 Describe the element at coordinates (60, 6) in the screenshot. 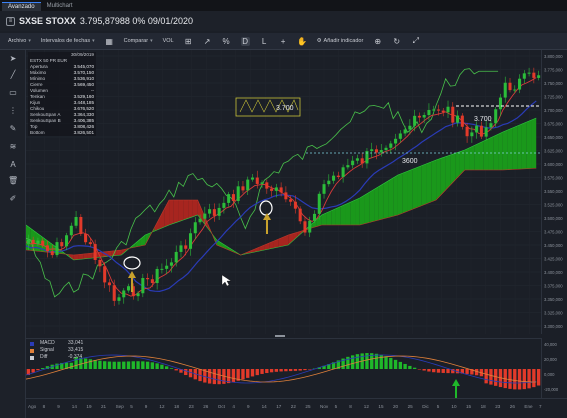

I see `tab-multichart: Multichart` at that location.